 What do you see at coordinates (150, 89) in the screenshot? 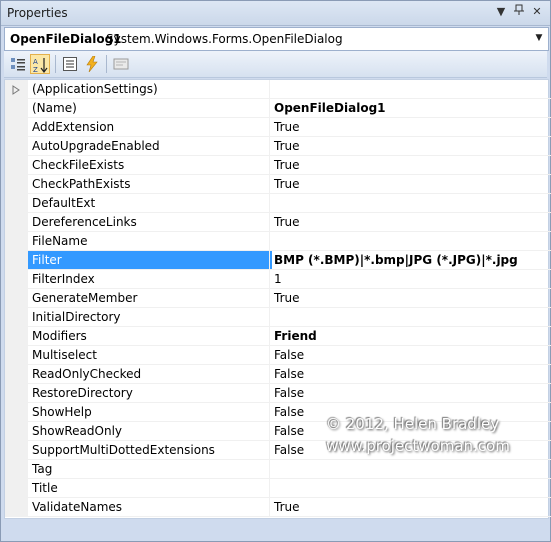
I see `property-name: (ApplicationSettings)` at bounding box center [150, 89].